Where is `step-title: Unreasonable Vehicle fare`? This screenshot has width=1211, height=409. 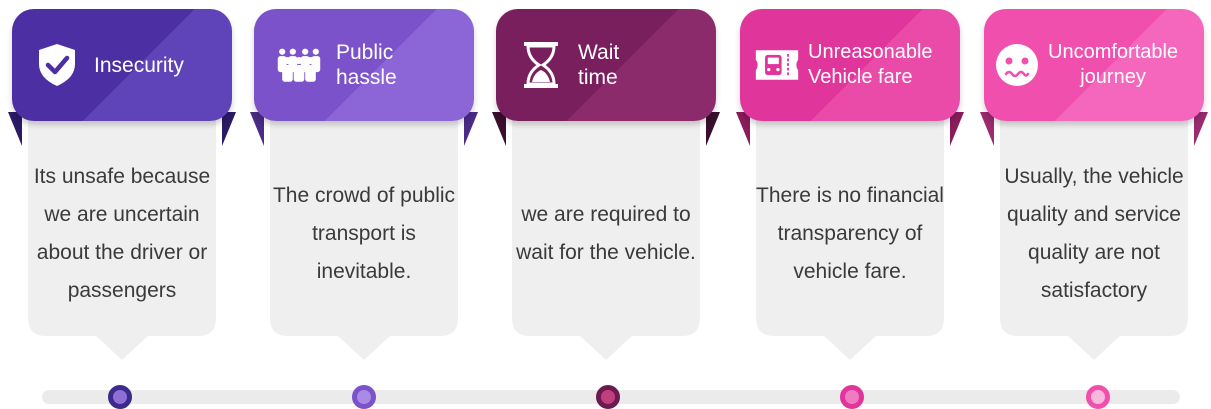 step-title: Unreasonable Vehicle fare is located at coordinates (870, 64).